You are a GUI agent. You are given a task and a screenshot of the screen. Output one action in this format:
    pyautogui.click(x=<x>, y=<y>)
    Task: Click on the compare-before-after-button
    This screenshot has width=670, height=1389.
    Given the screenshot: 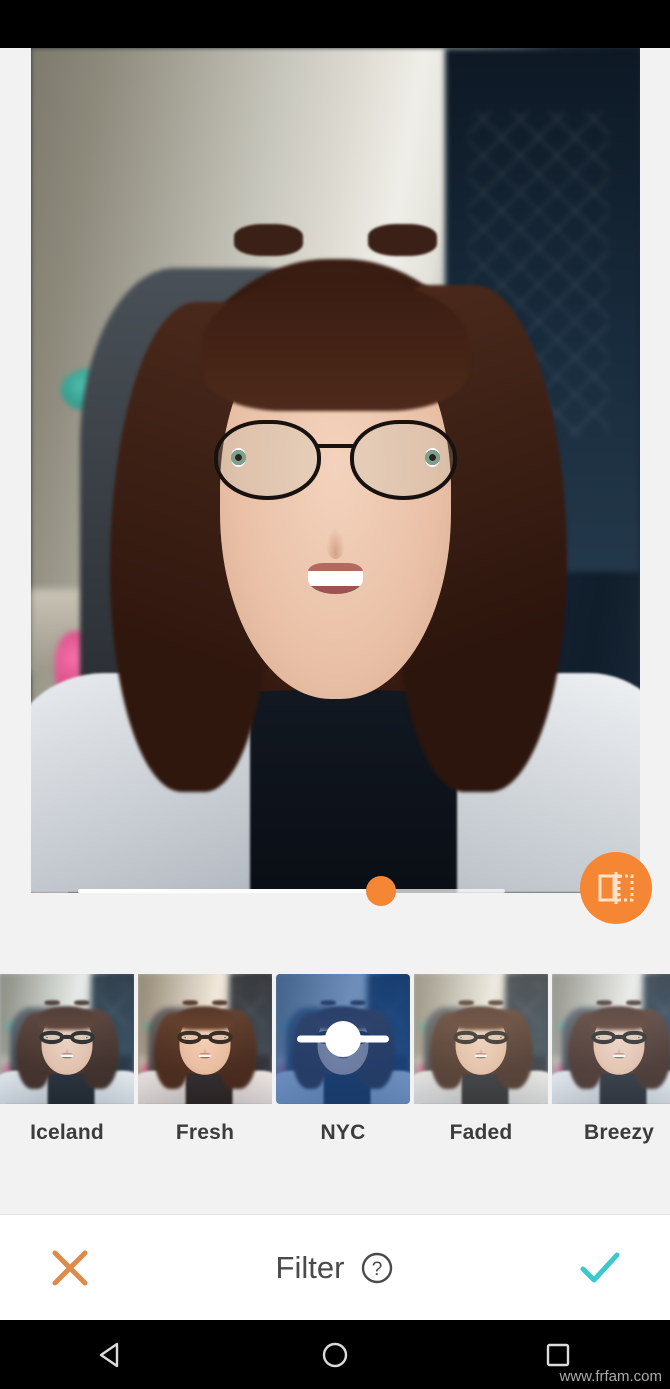 What is the action you would take?
    pyautogui.click(x=616, y=888)
    